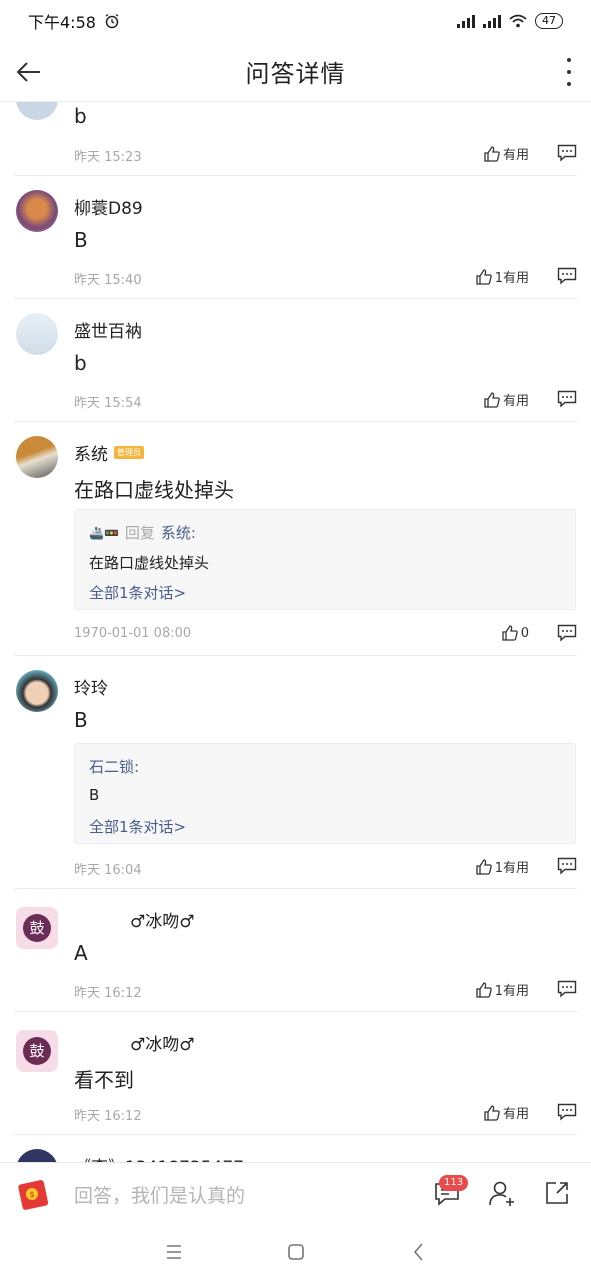  Describe the element at coordinates (325, 793) in the screenshot. I see `reply-box: 石二锁: B 全部1条对话>` at that location.